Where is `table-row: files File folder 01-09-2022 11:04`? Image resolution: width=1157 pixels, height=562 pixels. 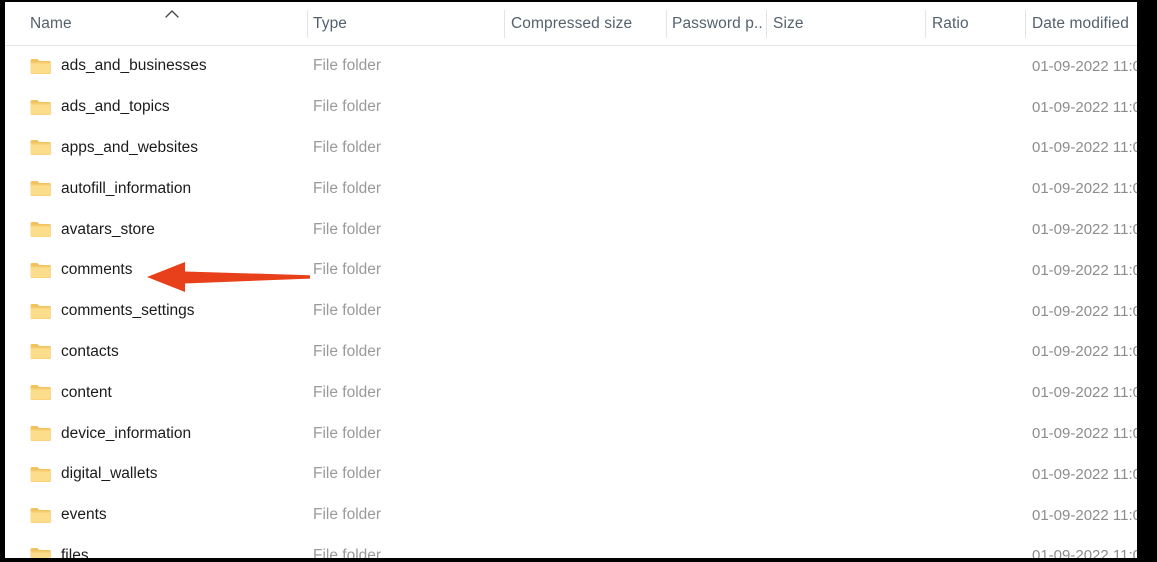 table-row: files File folder 01-09-2022 11:04 is located at coordinates (571, 547).